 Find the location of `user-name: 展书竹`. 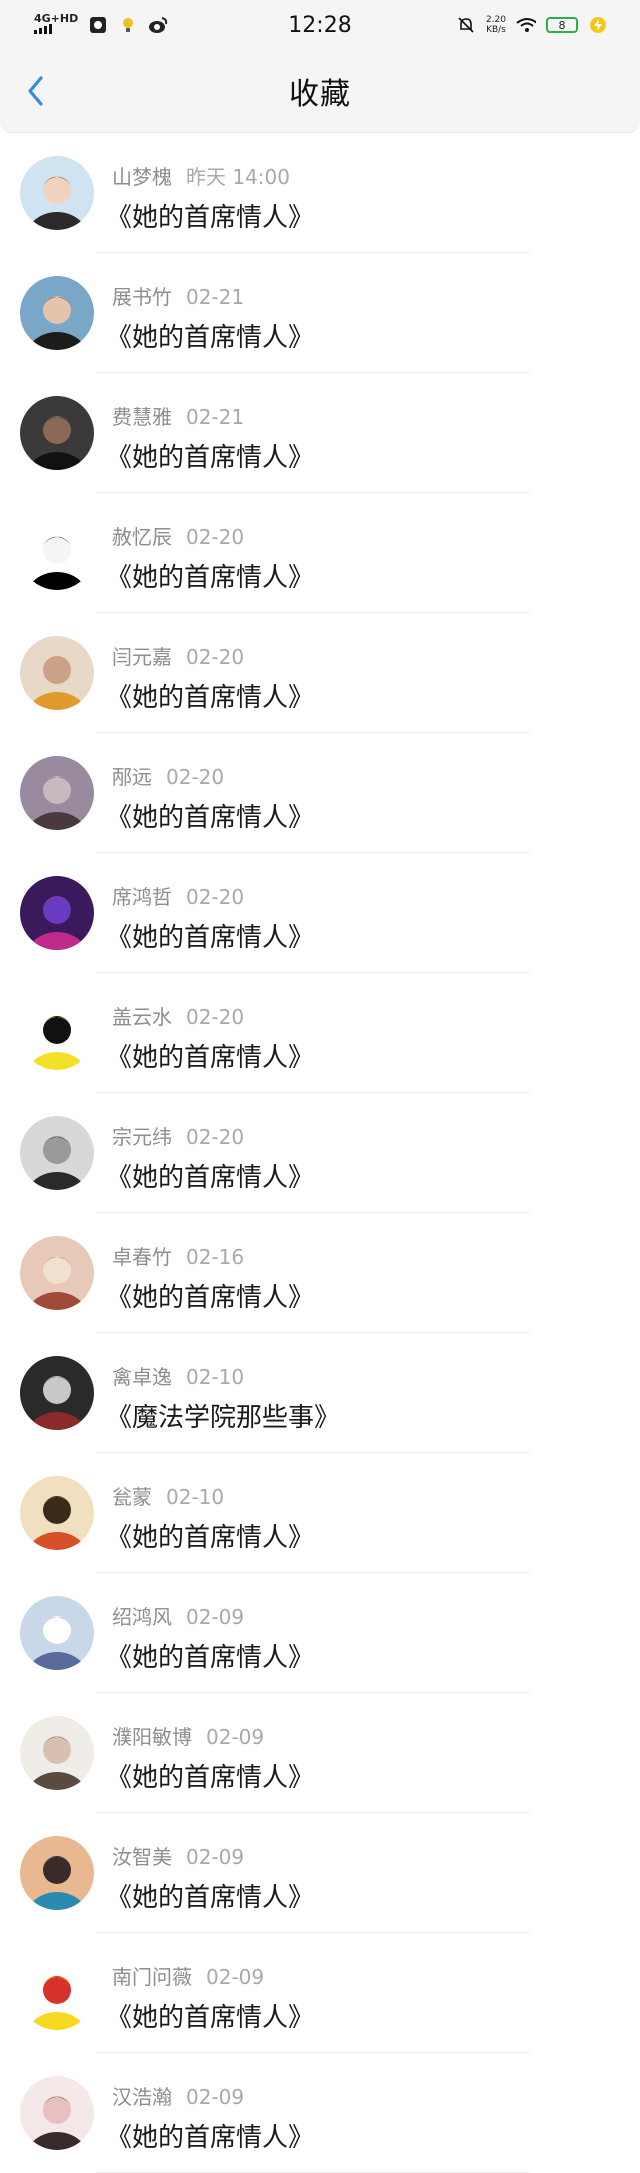

user-name: 展书竹 is located at coordinates (142, 297).